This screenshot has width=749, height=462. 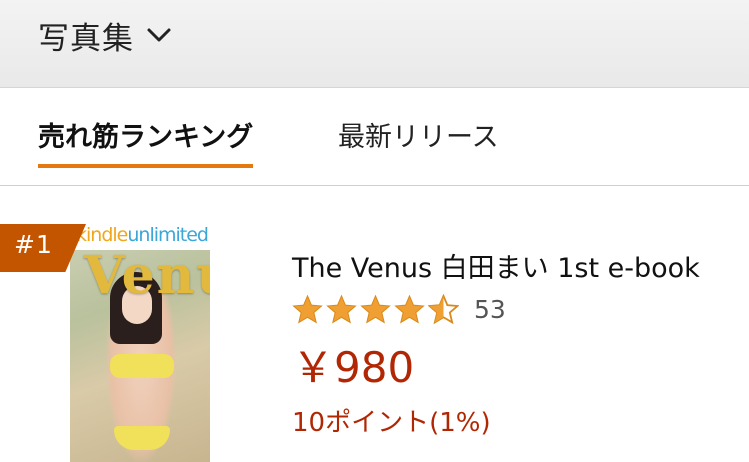 I want to click on category-dropdown: 写真集, so click(x=105, y=35).